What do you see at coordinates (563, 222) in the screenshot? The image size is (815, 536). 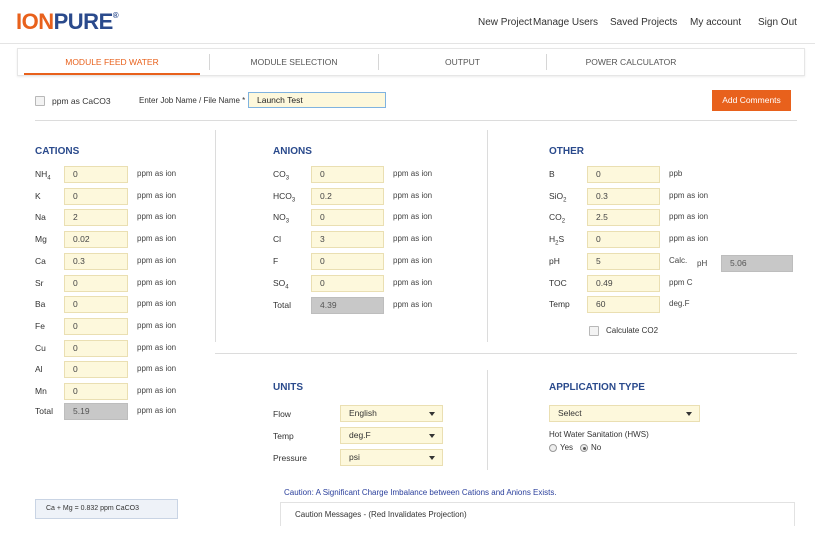 I see `other-subscript: 2` at bounding box center [563, 222].